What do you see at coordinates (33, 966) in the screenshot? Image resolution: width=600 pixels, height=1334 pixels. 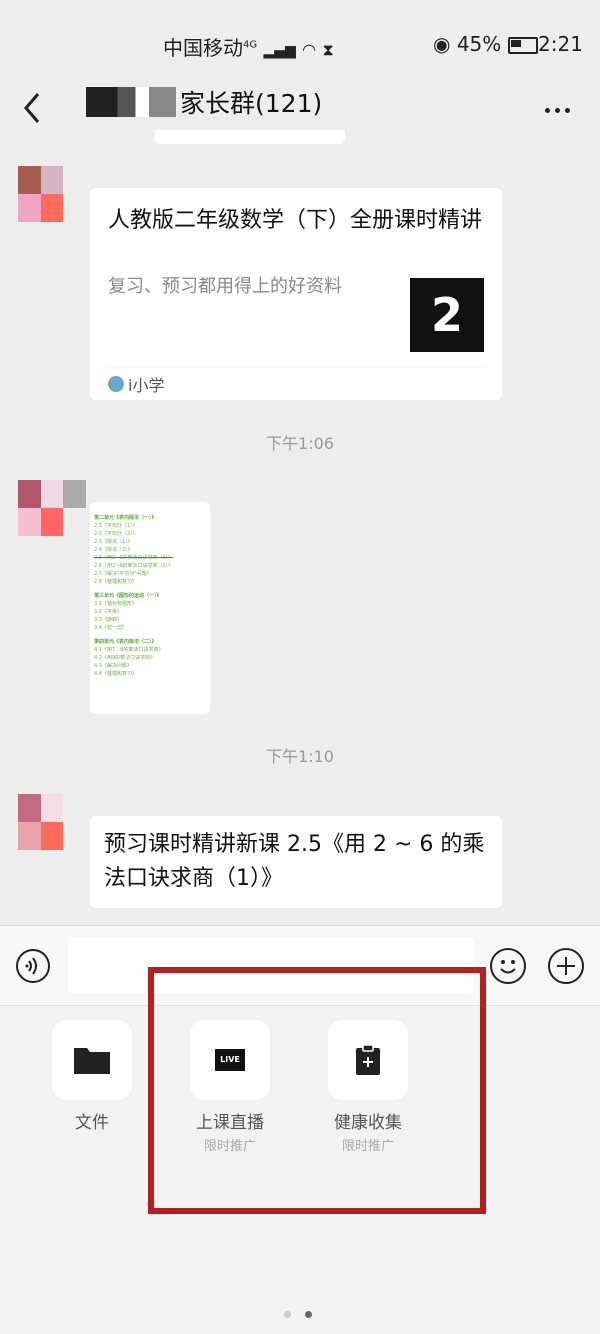 I see `voice-icon` at bounding box center [33, 966].